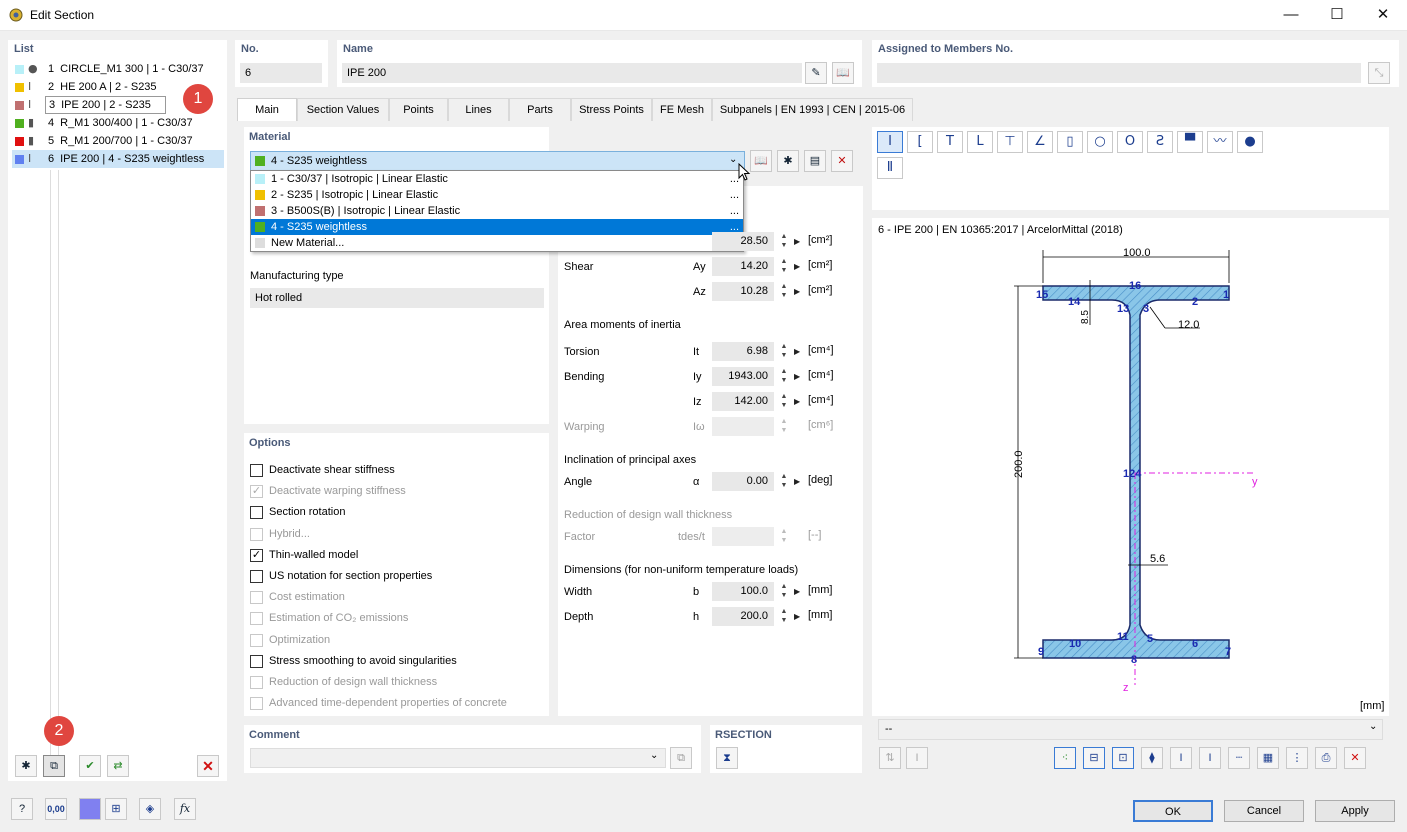 The width and height of the screenshot is (1407, 832). What do you see at coordinates (116, 809) in the screenshot?
I see `info-icon: ⊞` at bounding box center [116, 809].